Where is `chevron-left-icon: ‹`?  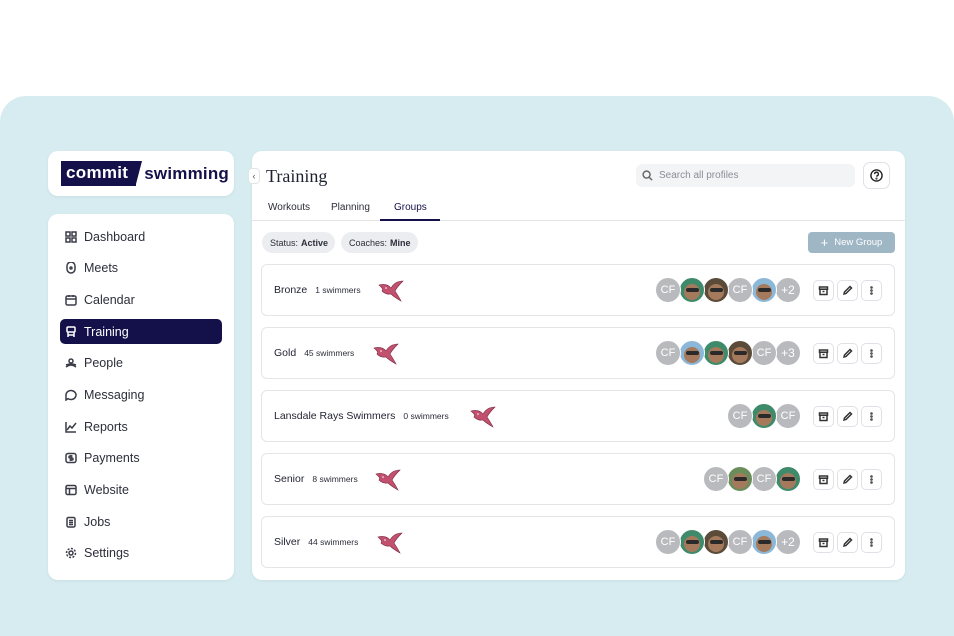
chevron-left-icon: ‹ is located at coordinates (254, 176).